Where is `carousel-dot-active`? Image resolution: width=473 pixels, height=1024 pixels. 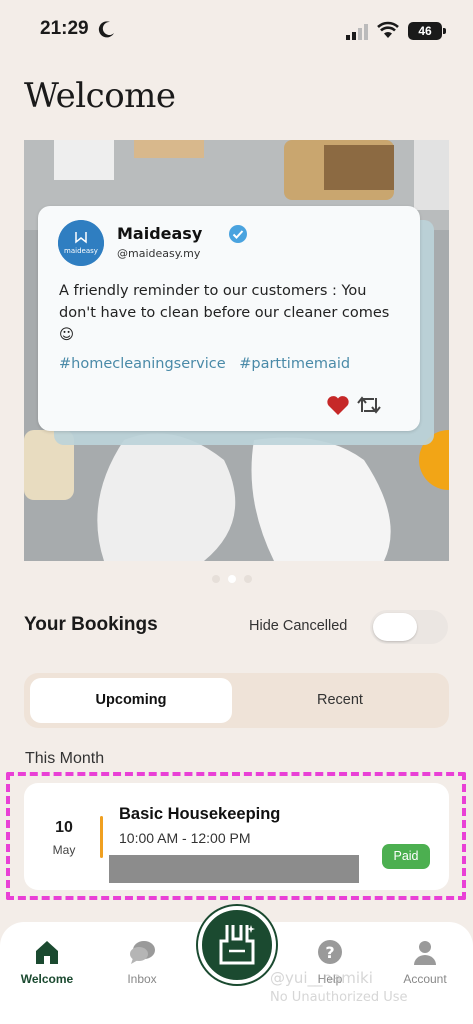
carousel-dot-active is located at coordinates (232, 579).